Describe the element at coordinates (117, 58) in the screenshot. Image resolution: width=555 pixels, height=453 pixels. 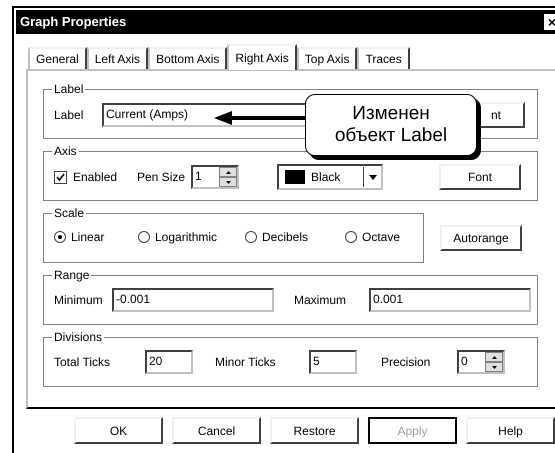
I see `tab: Left Axis` at that location.